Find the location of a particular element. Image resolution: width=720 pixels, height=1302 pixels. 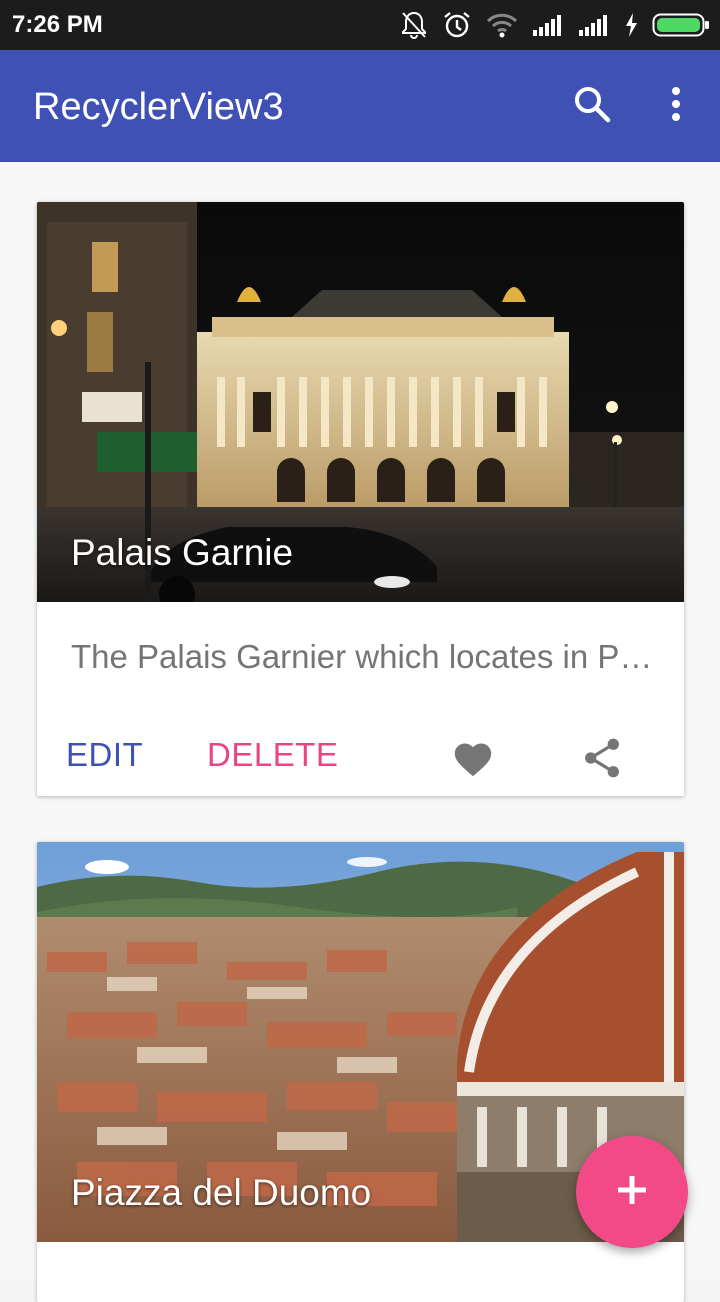

status-icons is located at coordinates (555, 25).